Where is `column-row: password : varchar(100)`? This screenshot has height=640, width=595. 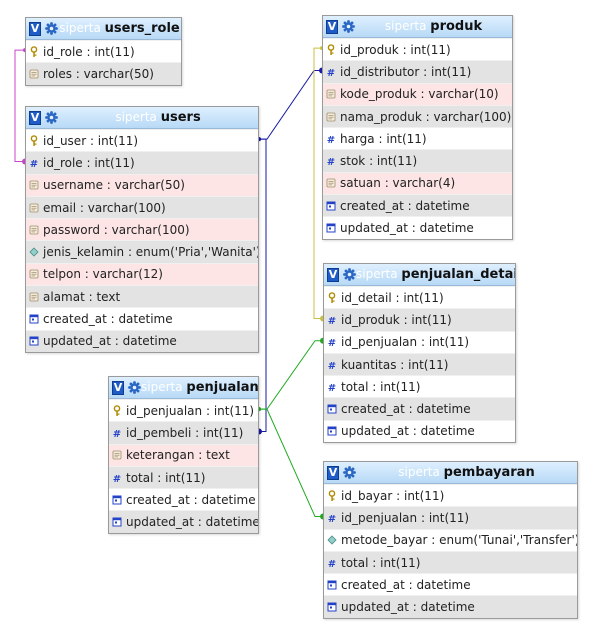 column-row: password : varchar(100) is located at coordinates (142, 229).